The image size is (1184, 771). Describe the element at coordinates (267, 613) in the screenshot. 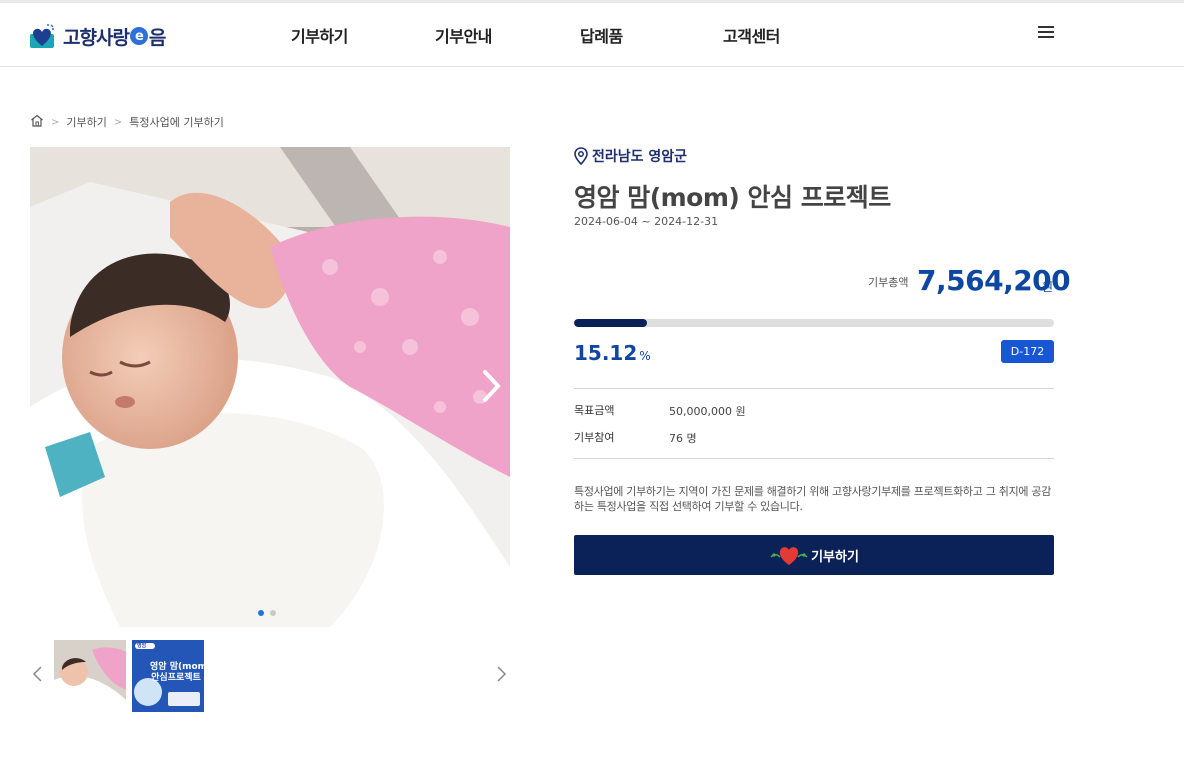

I see `slide-indicator` at that location.